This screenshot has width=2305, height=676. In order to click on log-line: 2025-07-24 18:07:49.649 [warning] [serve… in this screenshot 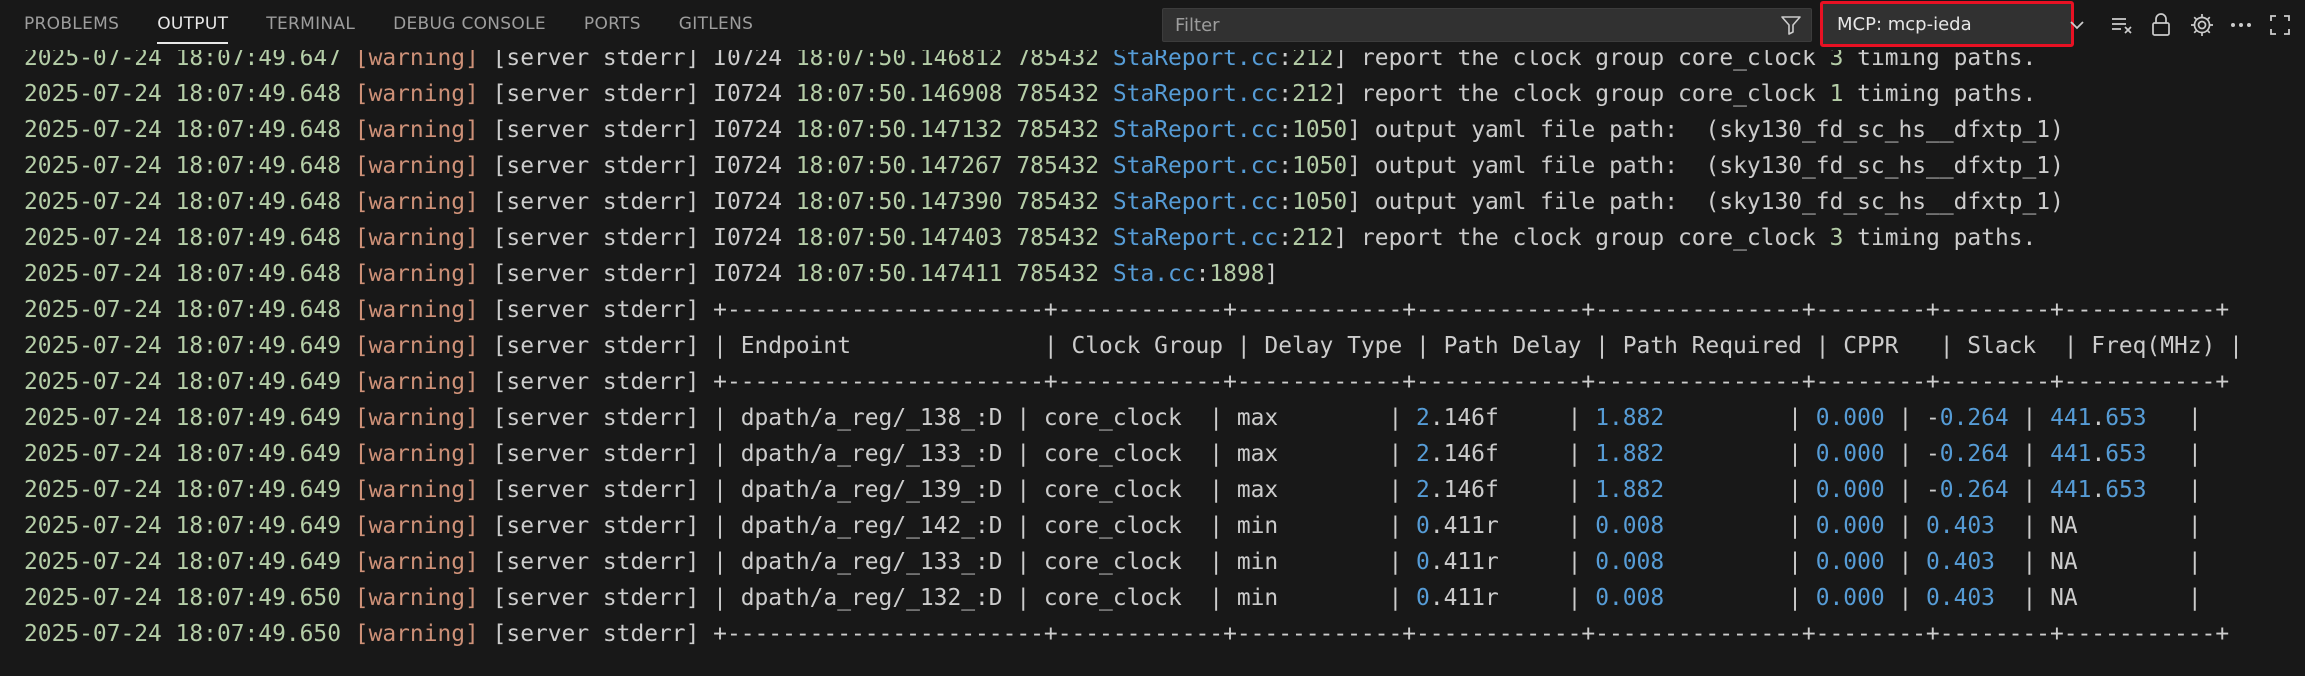, I will do `click(1164, 454)`.